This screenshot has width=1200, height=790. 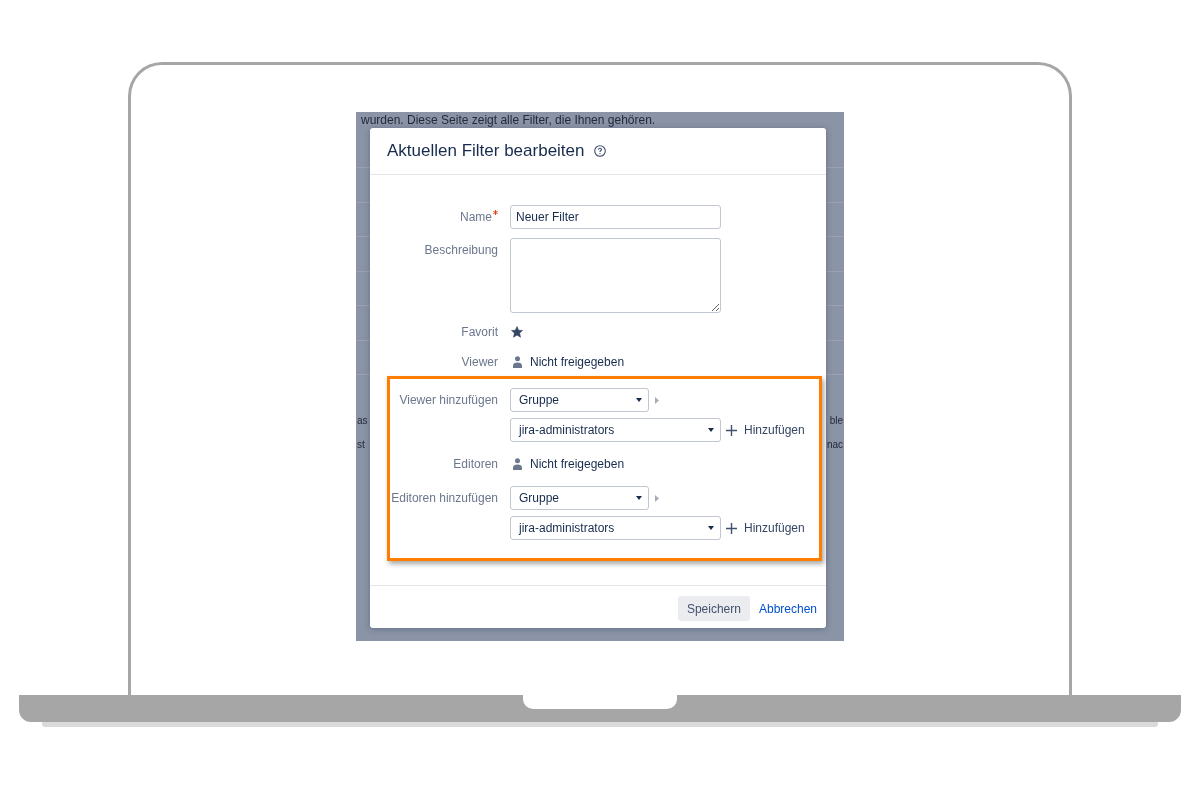 I want to click on star-icon, so click(x=517, y=332).